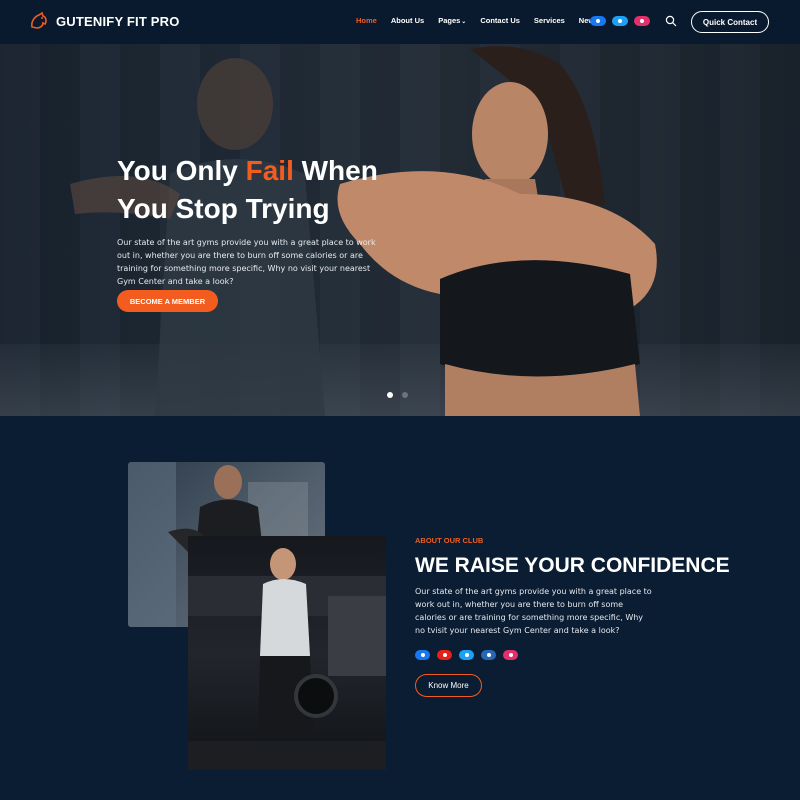 The image size is (800, 800). What do you see at coordinates (247, 190) in the screenshot?
I see `hero-title: You Only Fail When You Stop Trying` at bounding box center [247, 190].